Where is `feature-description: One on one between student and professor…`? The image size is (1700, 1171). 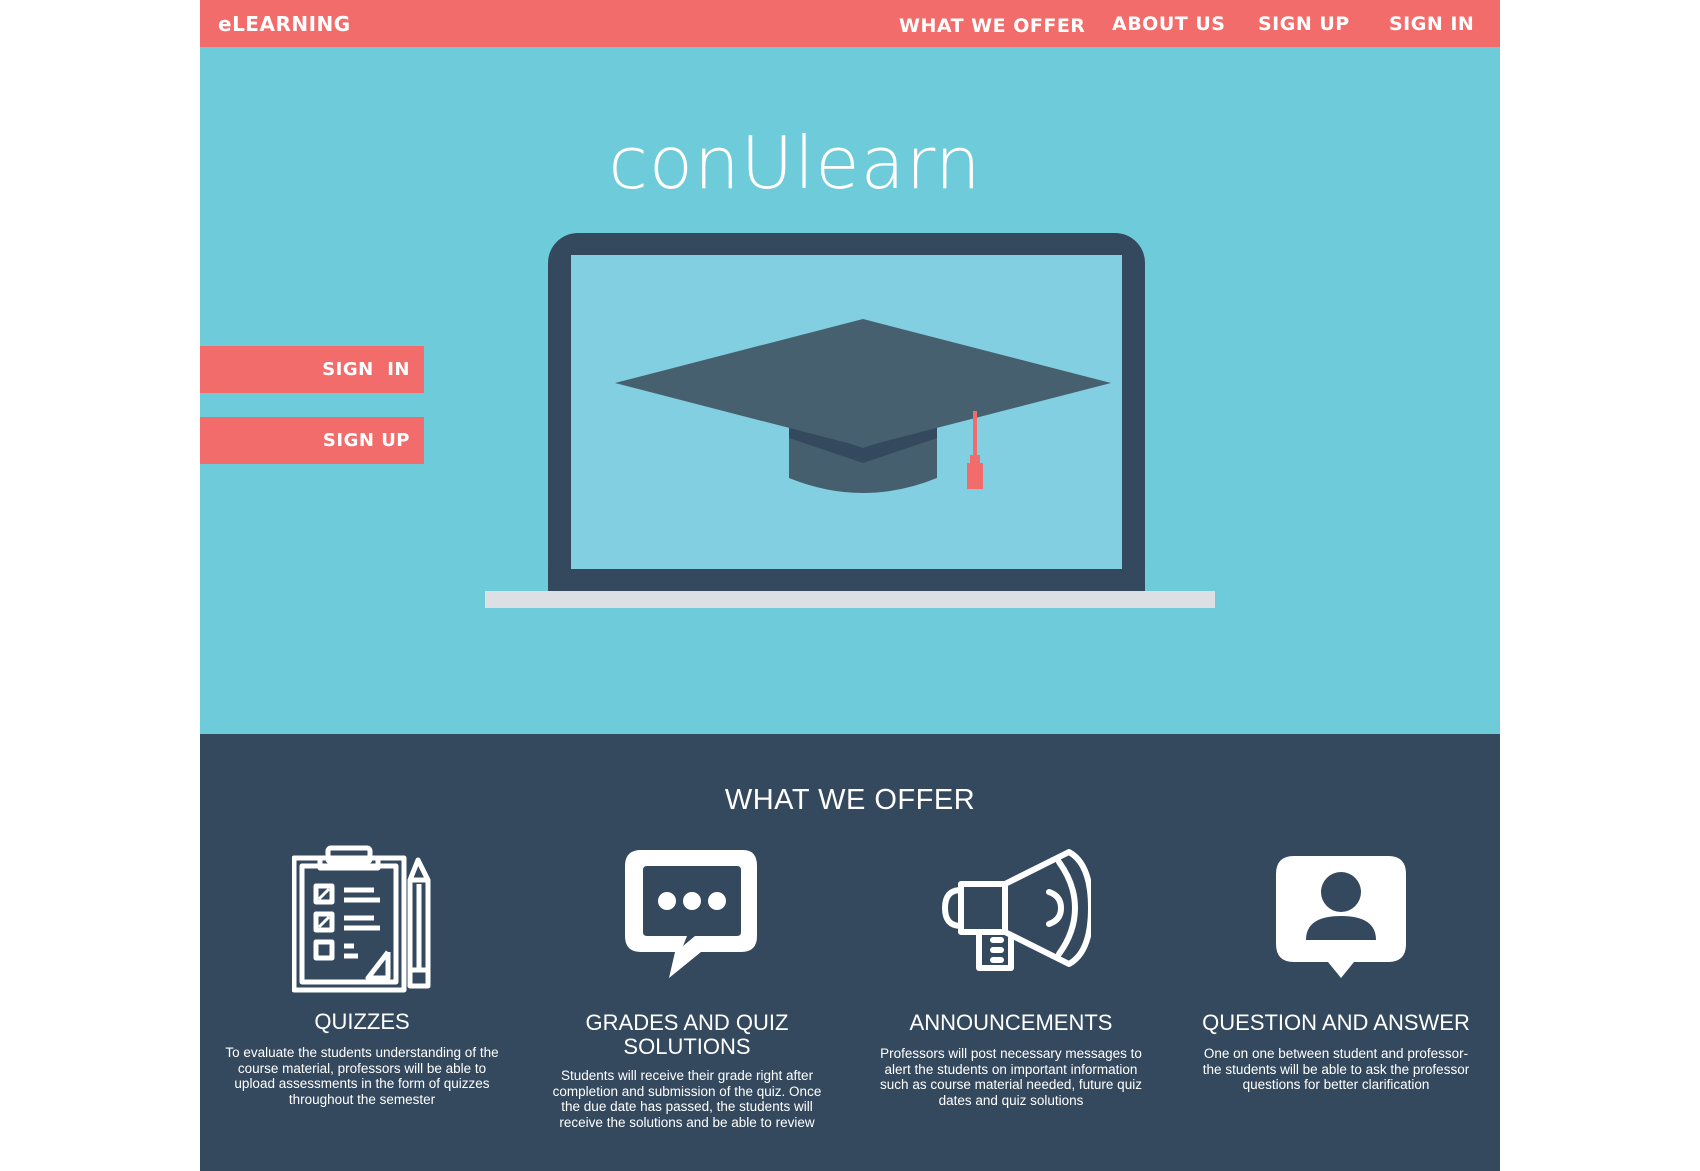
feature-description: One on one between student and professor… is located at coordinates (1336, 1069).